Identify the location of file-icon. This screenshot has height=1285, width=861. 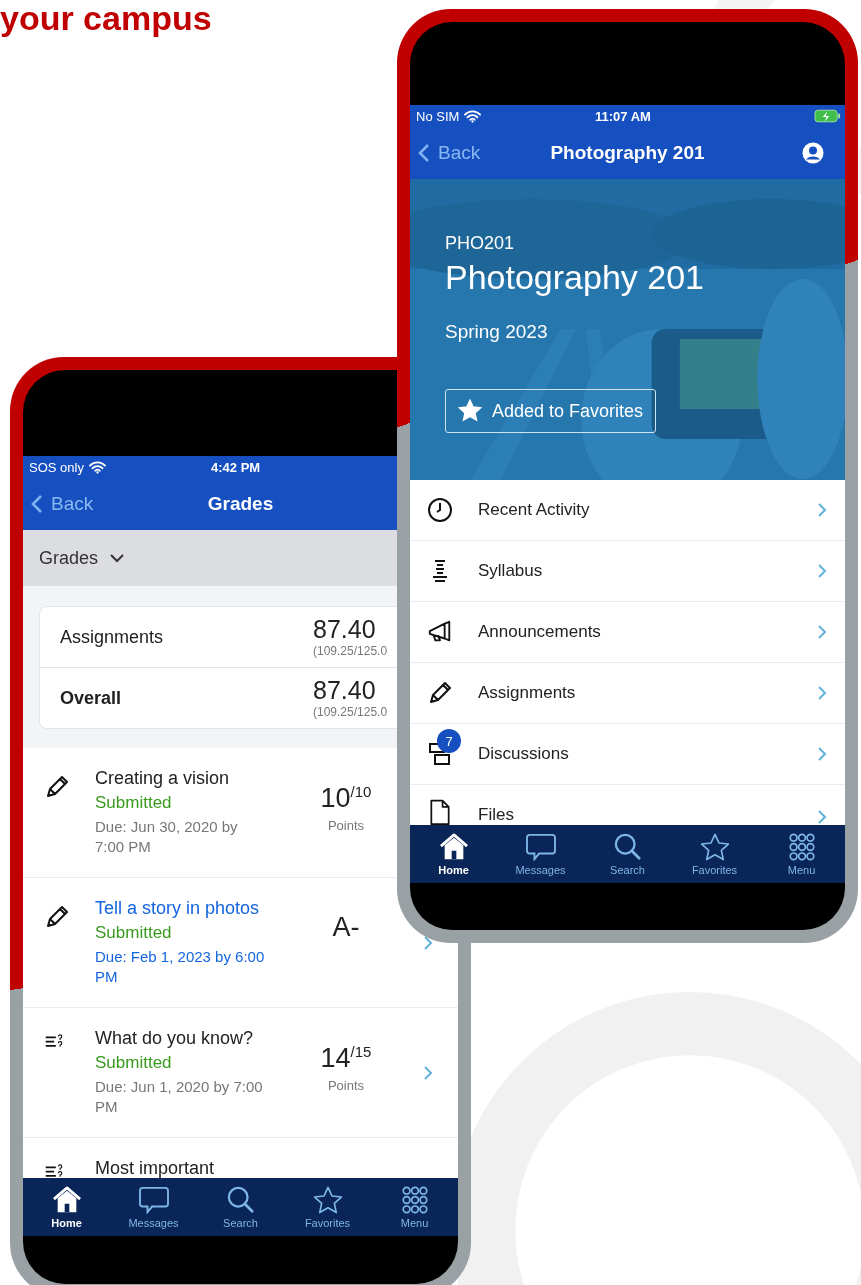
(440, 812).